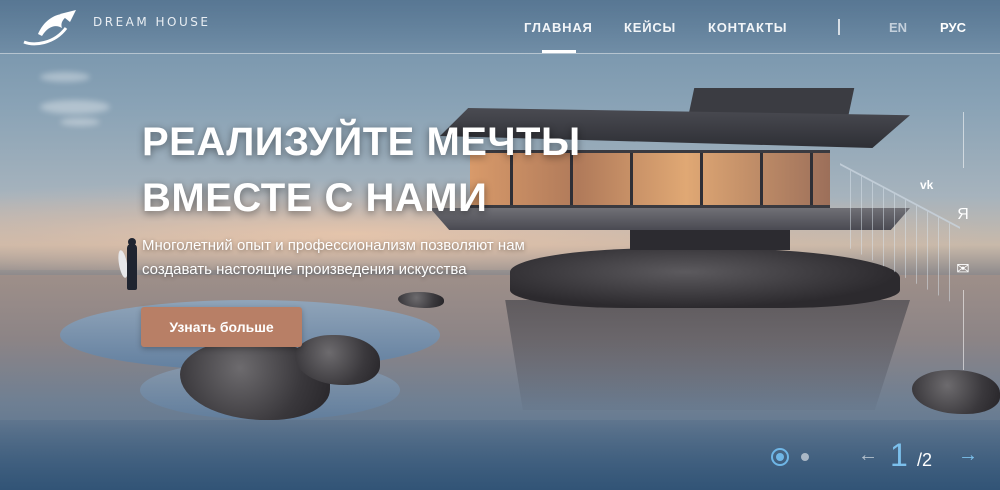 The width and height of the screenshot is (1000, 490). What do you see at coordinates (963, 215) in the screenshot?
I see `yandex-icon: Я` at bounding box center [963, 215].